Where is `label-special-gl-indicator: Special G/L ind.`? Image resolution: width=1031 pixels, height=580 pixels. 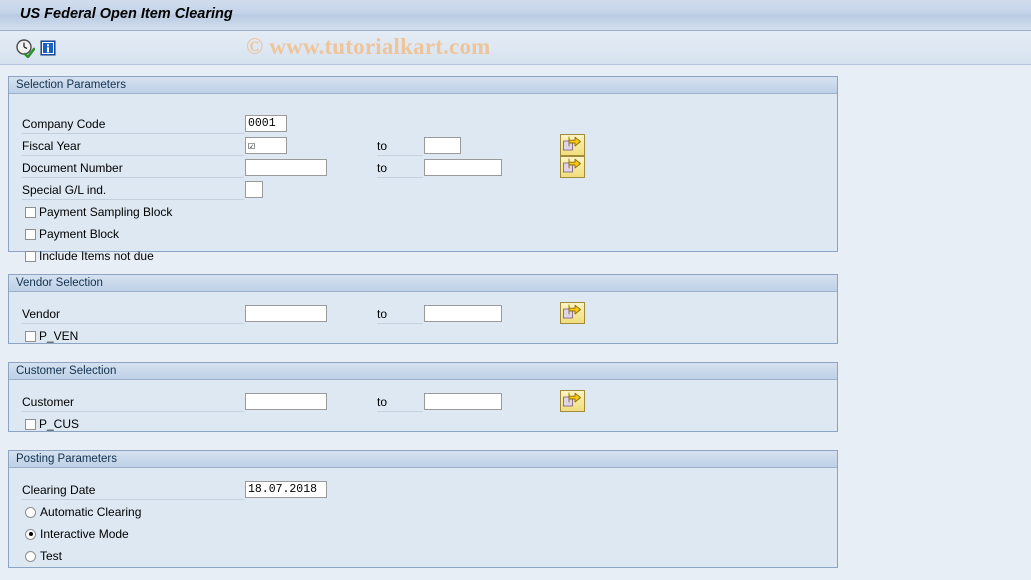
label-special-gl-indicator: Special G/L ind. is located at coordinates (64, 190).